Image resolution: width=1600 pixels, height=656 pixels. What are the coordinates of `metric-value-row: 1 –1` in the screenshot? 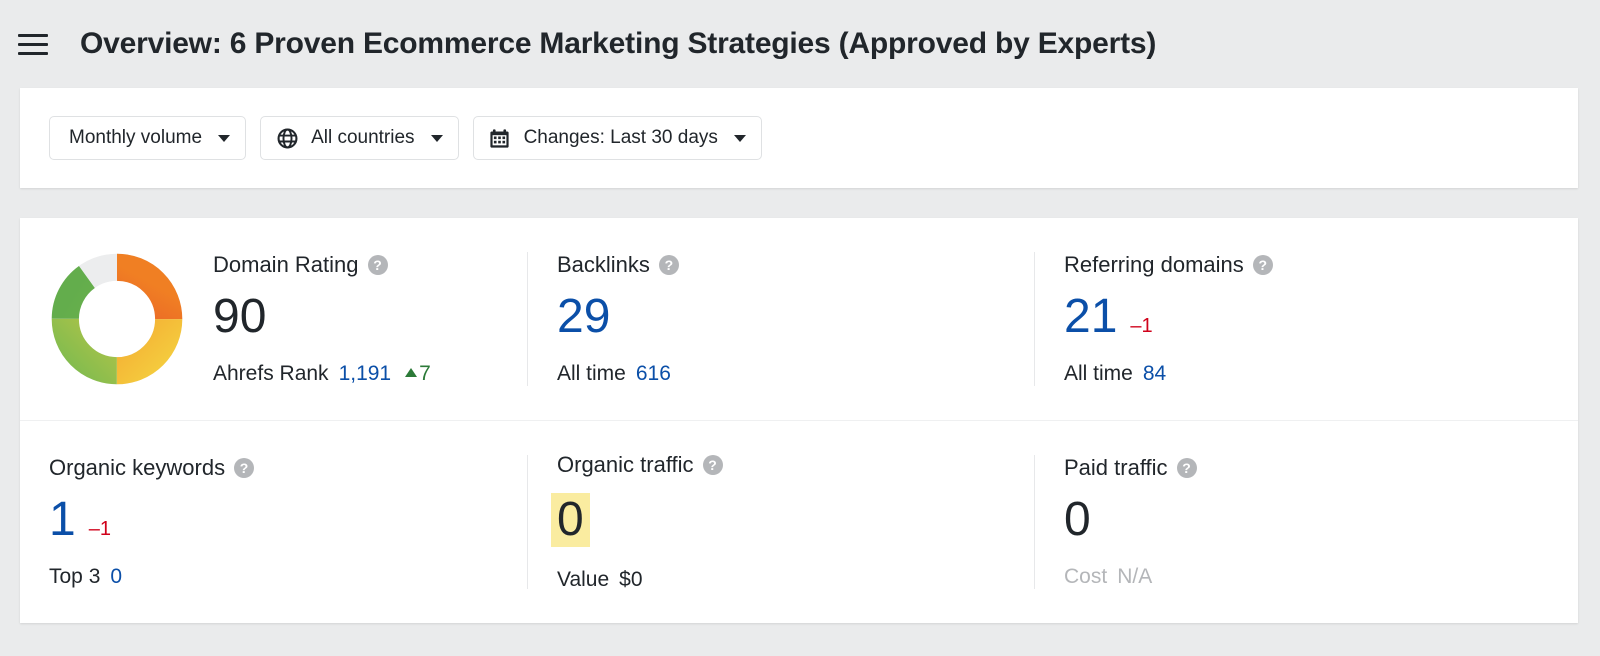 It's located at (151, 520).